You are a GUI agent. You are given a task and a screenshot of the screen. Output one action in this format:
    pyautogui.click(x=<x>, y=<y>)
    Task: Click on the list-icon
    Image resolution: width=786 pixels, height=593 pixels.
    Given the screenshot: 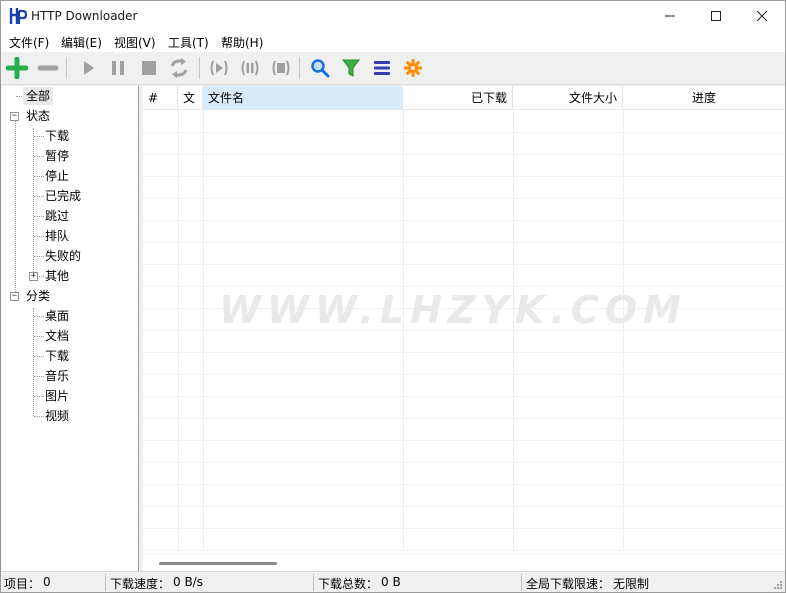 What is the action you would take?
    pyautogui.click(x=382, y=68)
    